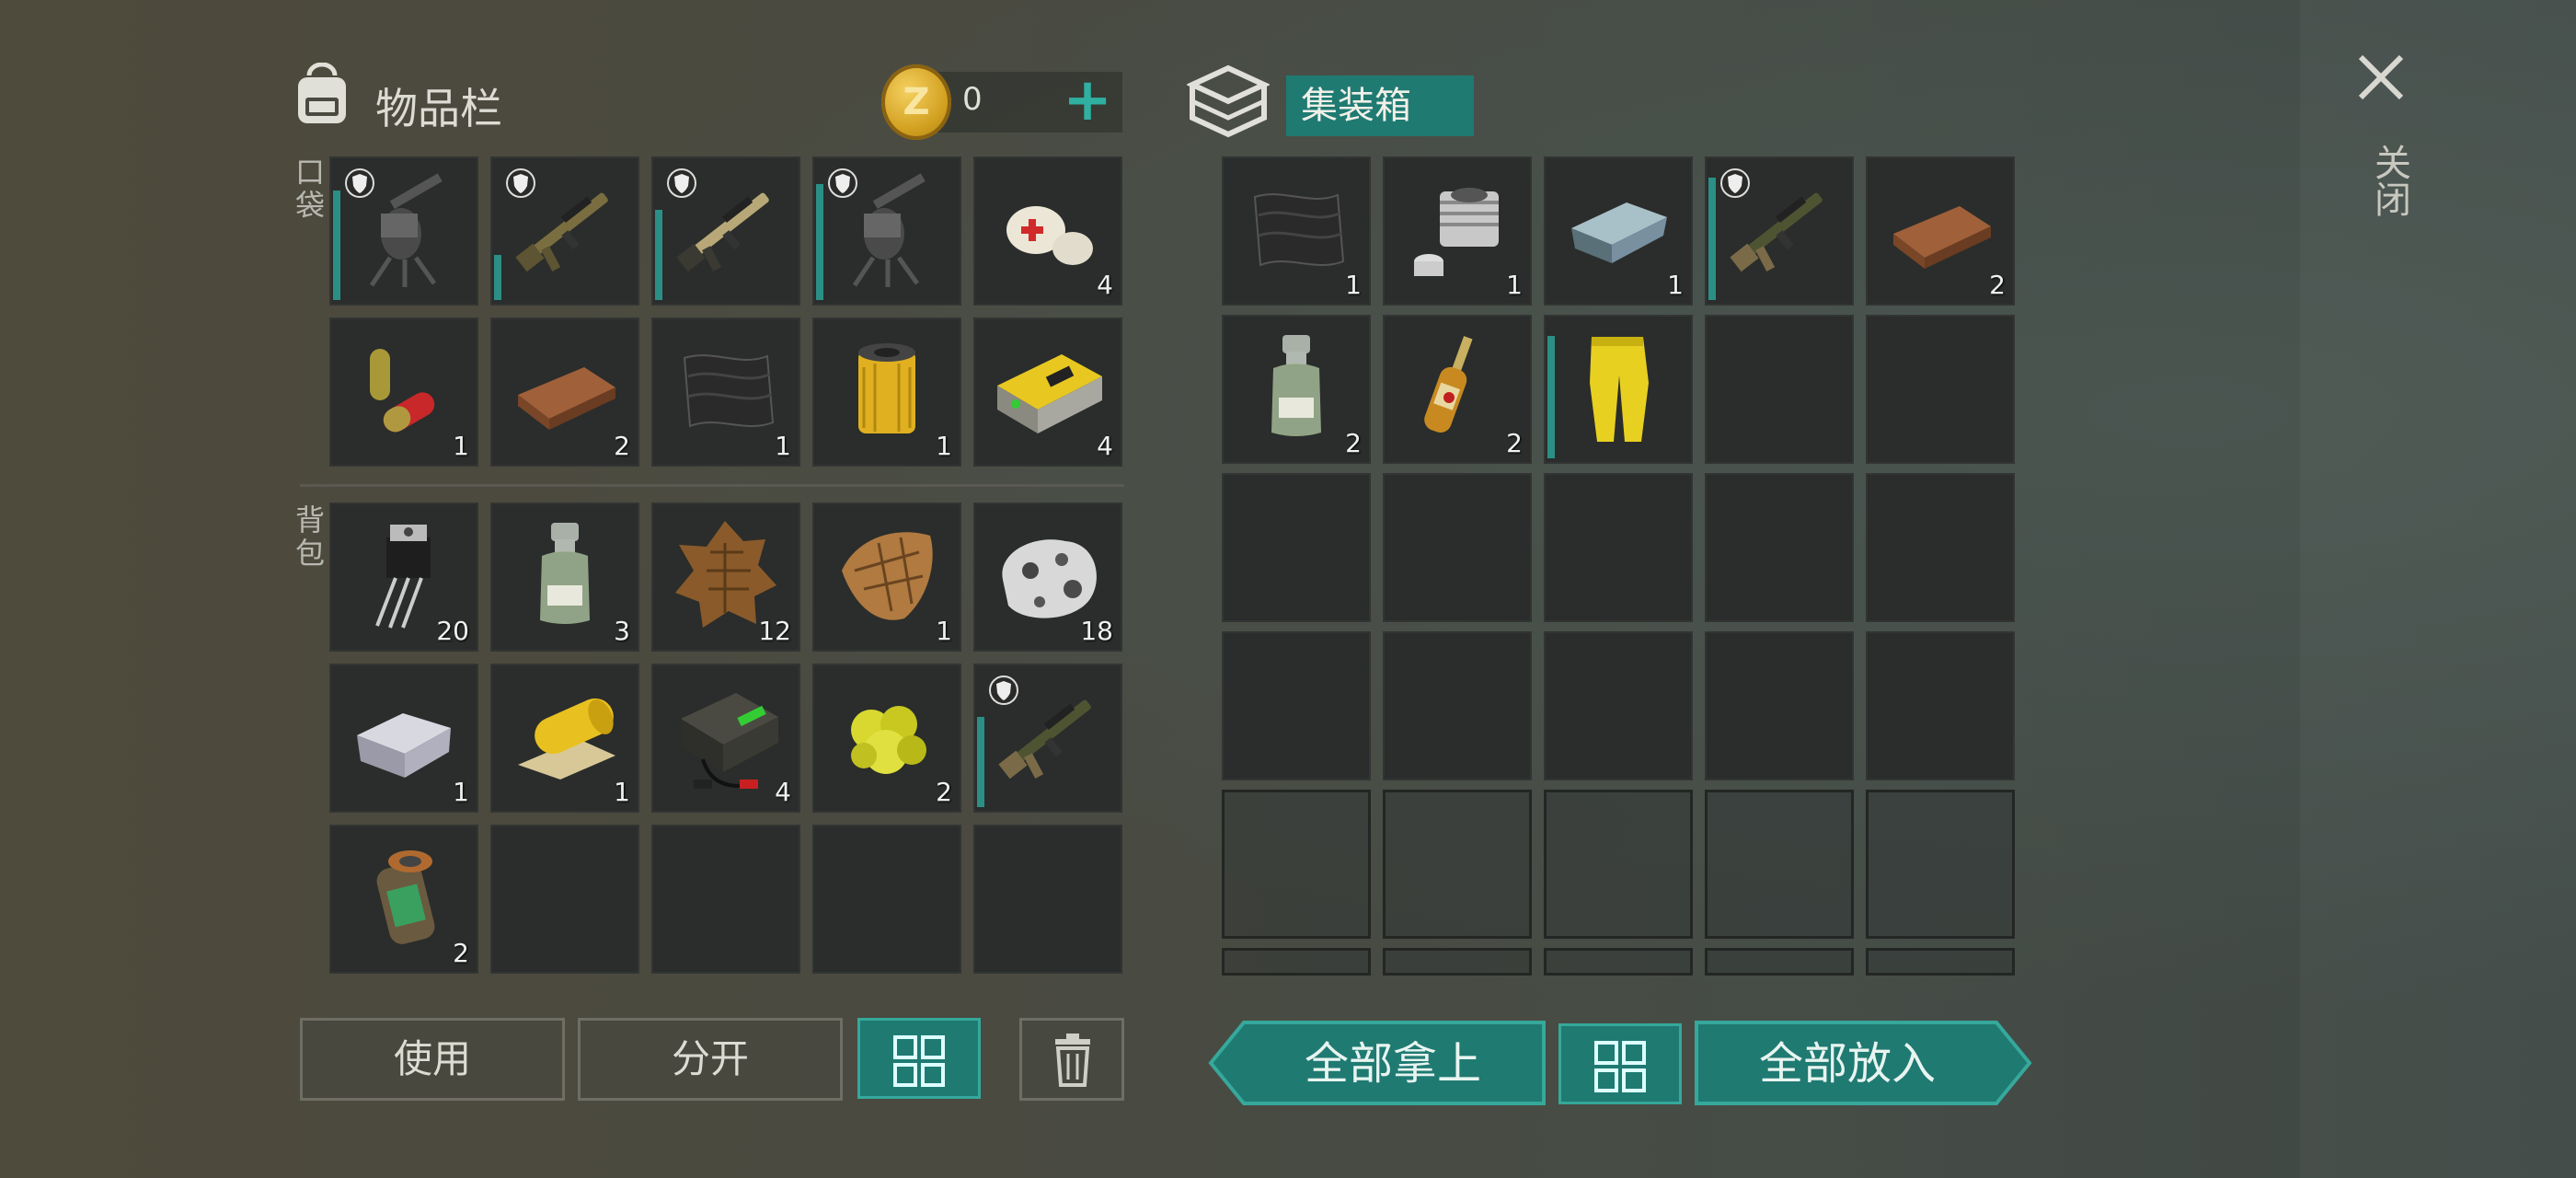 Image resolution: width=2576 pixels, height=1178 pixels. I want to click on item-slot: 20, so click(403, 577).